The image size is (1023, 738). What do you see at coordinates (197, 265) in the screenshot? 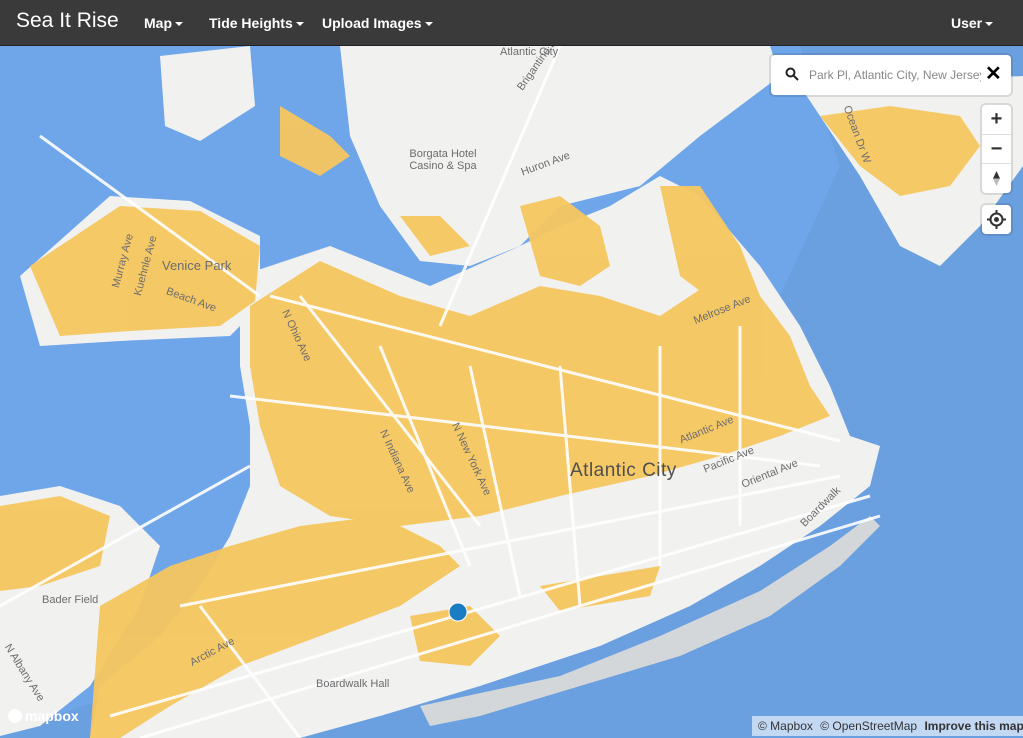
I see `map-label-venice-park: Venice Park` at bounding box center [197, 265].